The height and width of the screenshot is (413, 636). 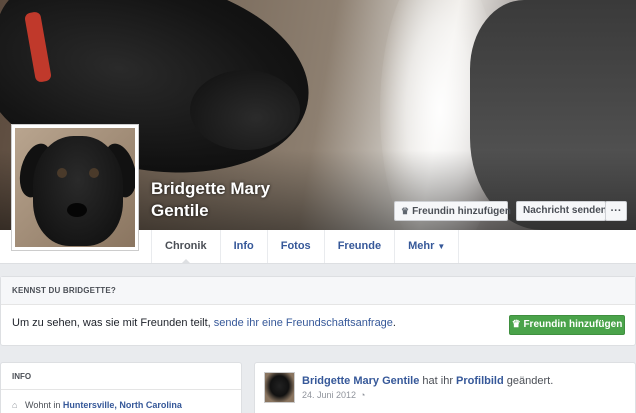 I want to click on send-message-button: Nachricht senden, so click(x=561, y=211).